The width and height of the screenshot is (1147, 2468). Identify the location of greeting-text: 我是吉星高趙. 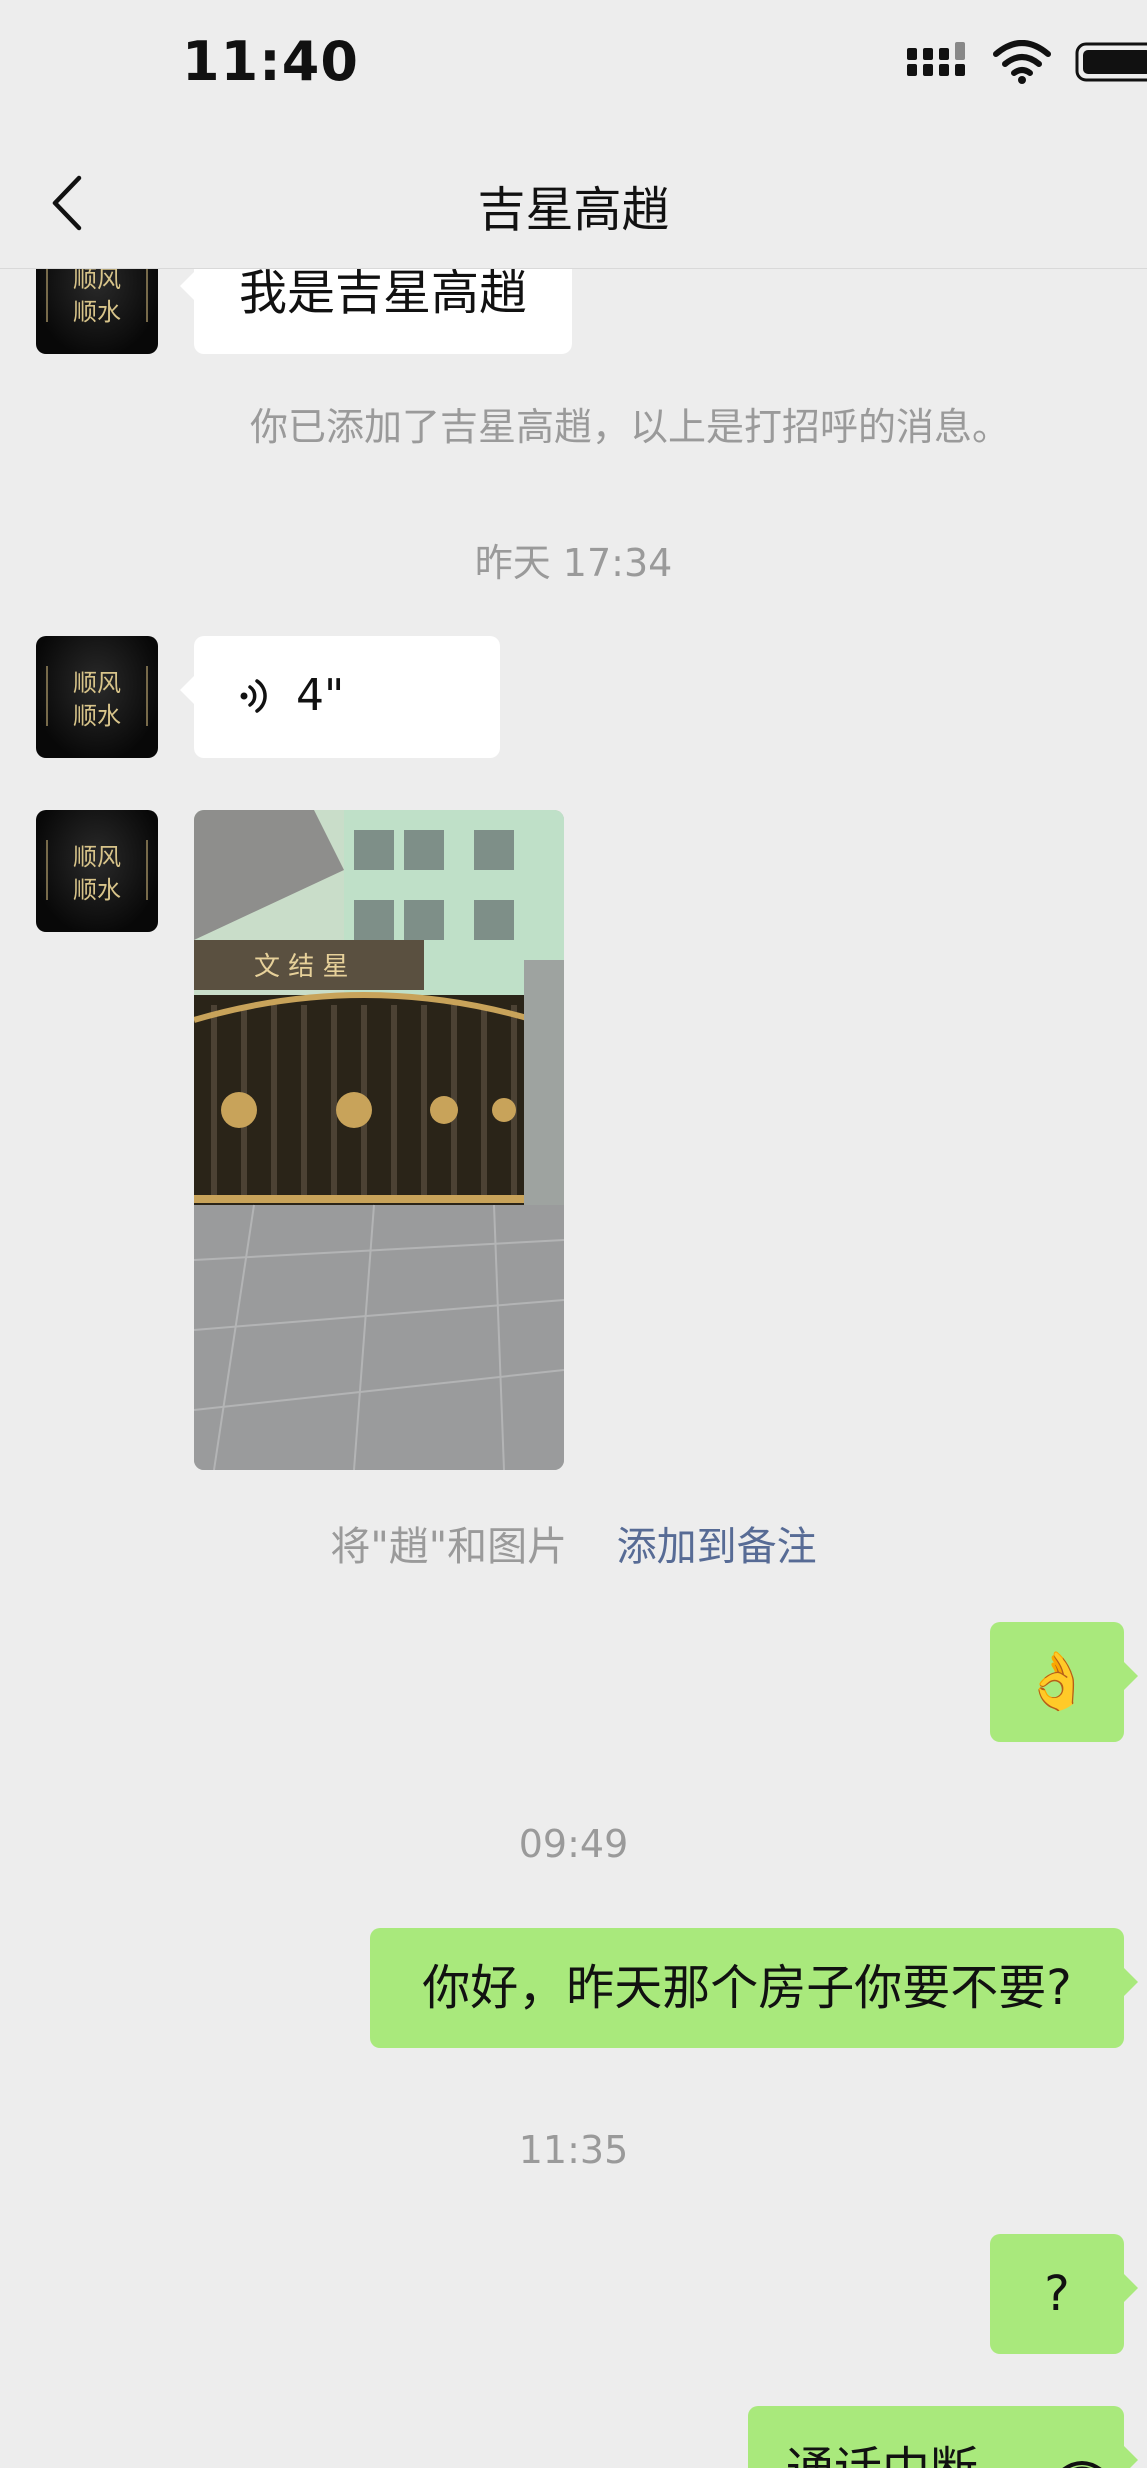
(382, 293).